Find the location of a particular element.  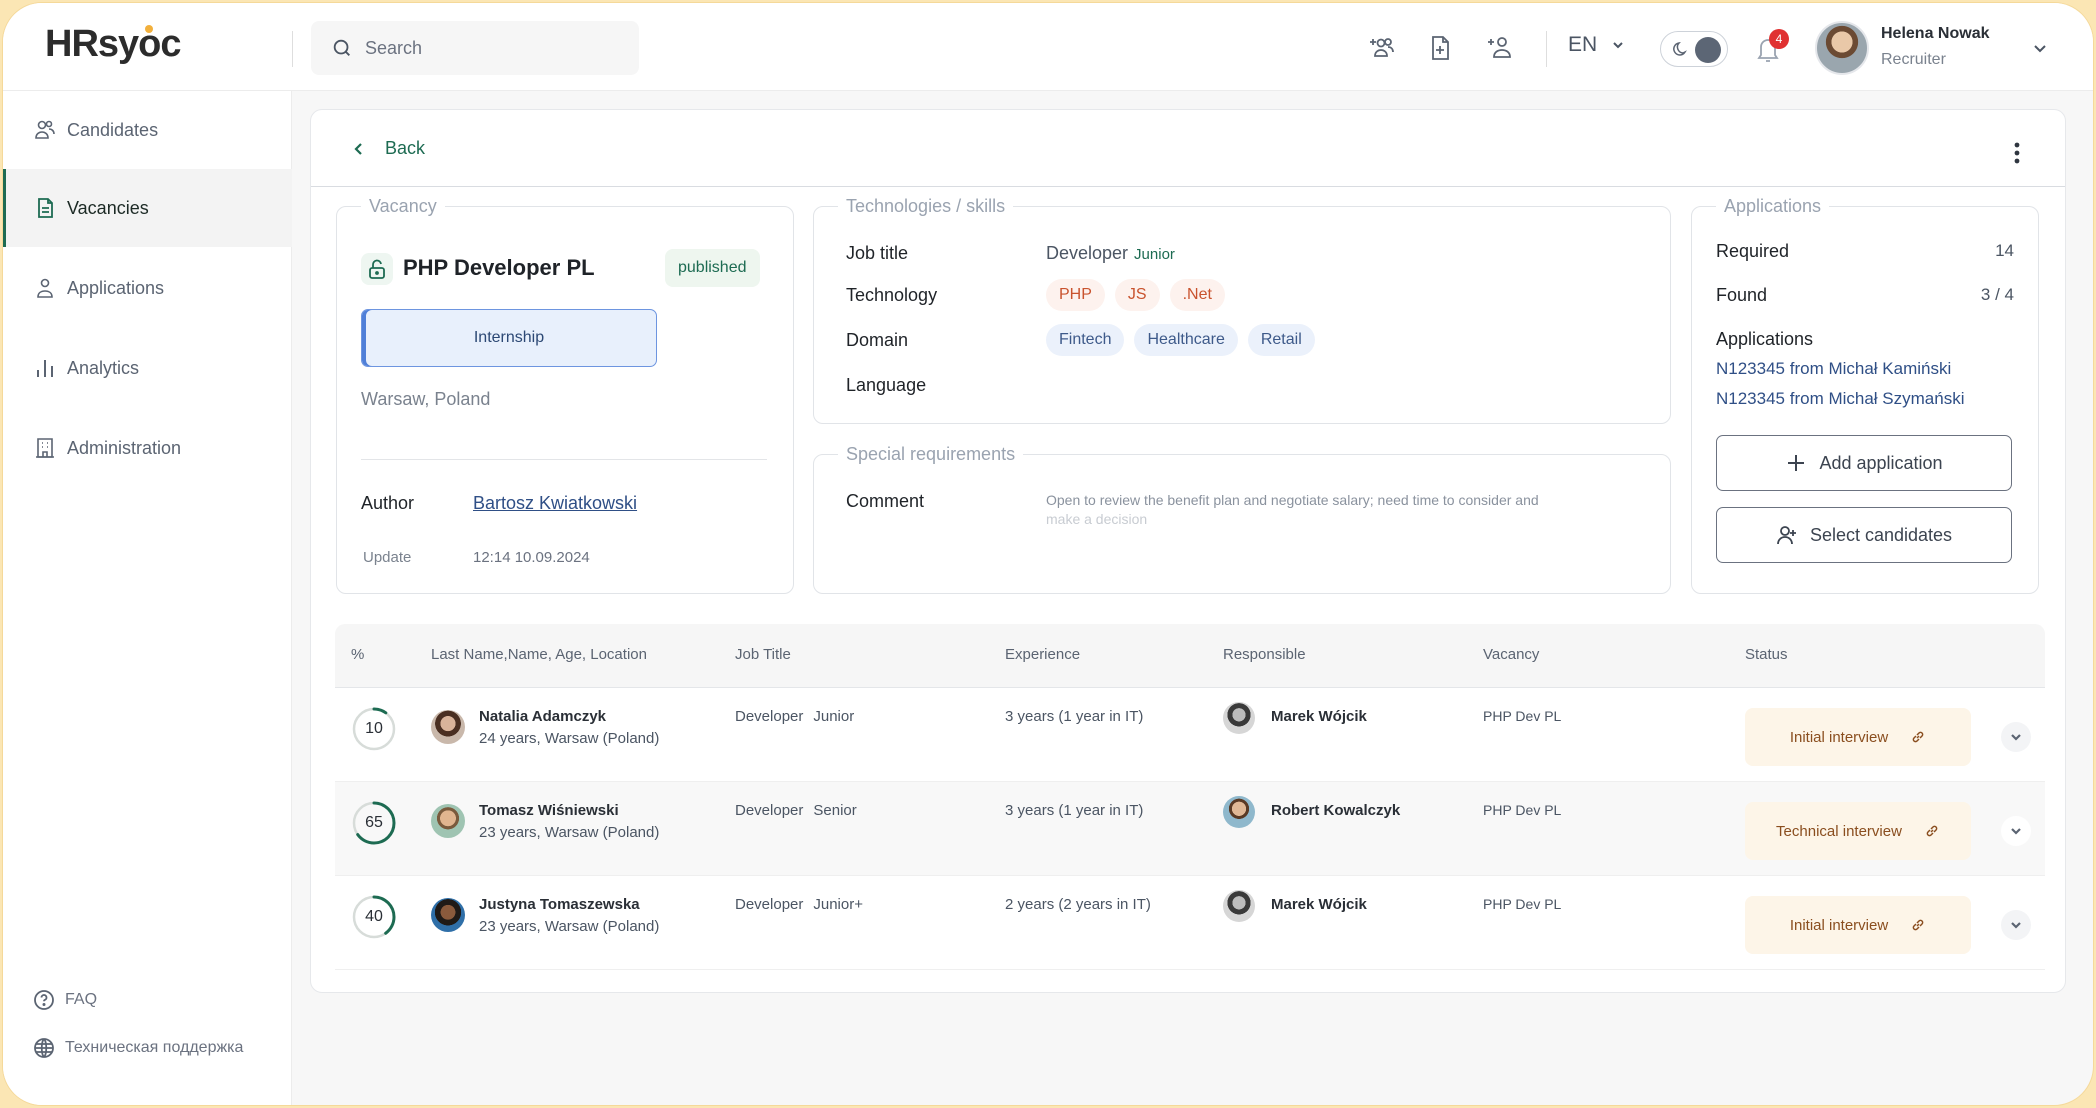

found-row: Found 3 / 4 is located at coordinates (1865, 295).